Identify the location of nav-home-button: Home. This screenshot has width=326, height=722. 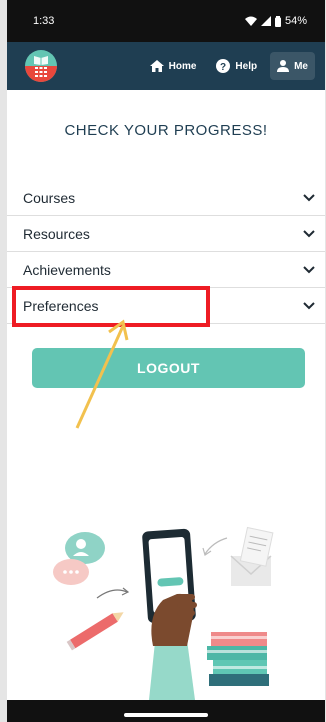
(173, 66).